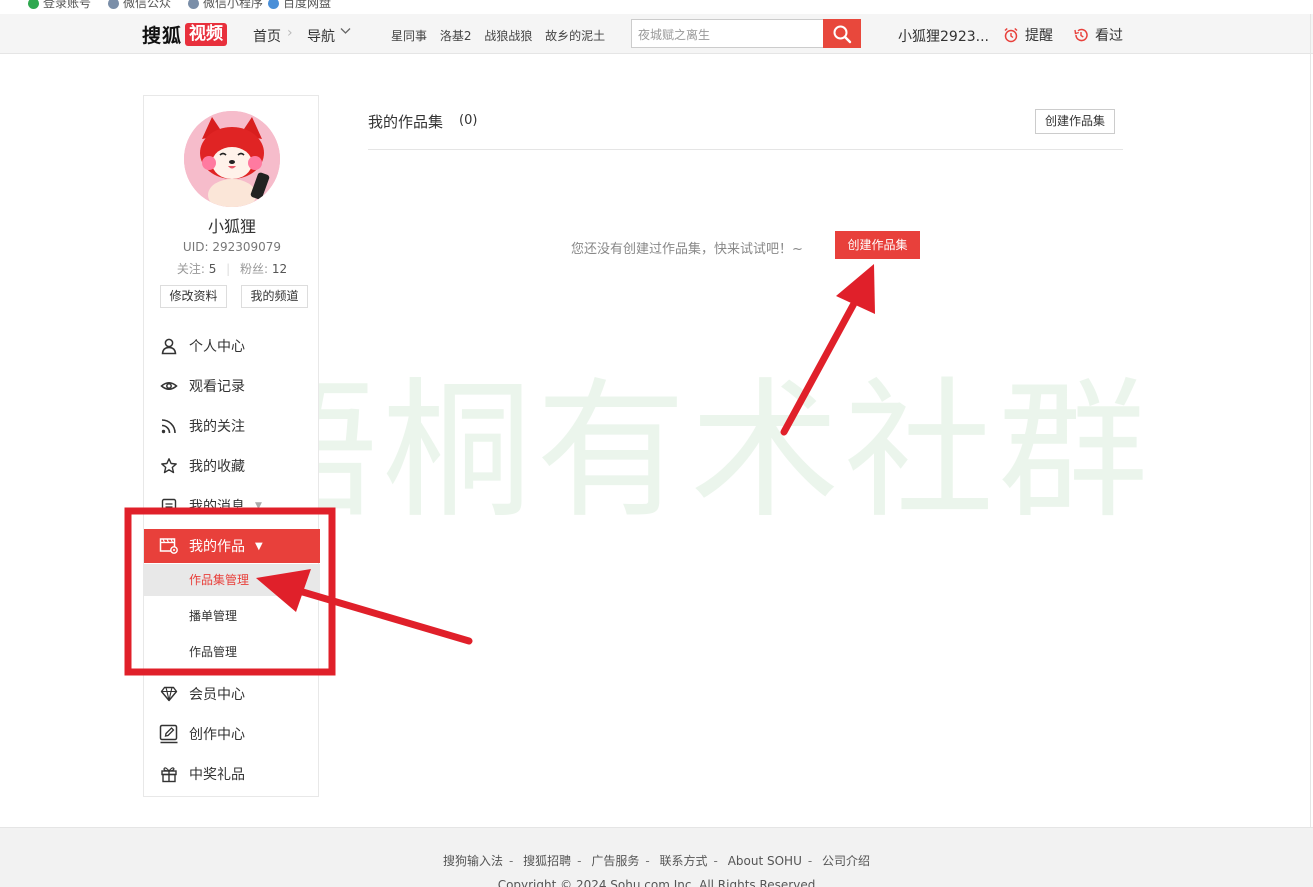 The image size is (1313, 887). I want to click on sidebar-item-label: 创作中心, so click(217, 735).